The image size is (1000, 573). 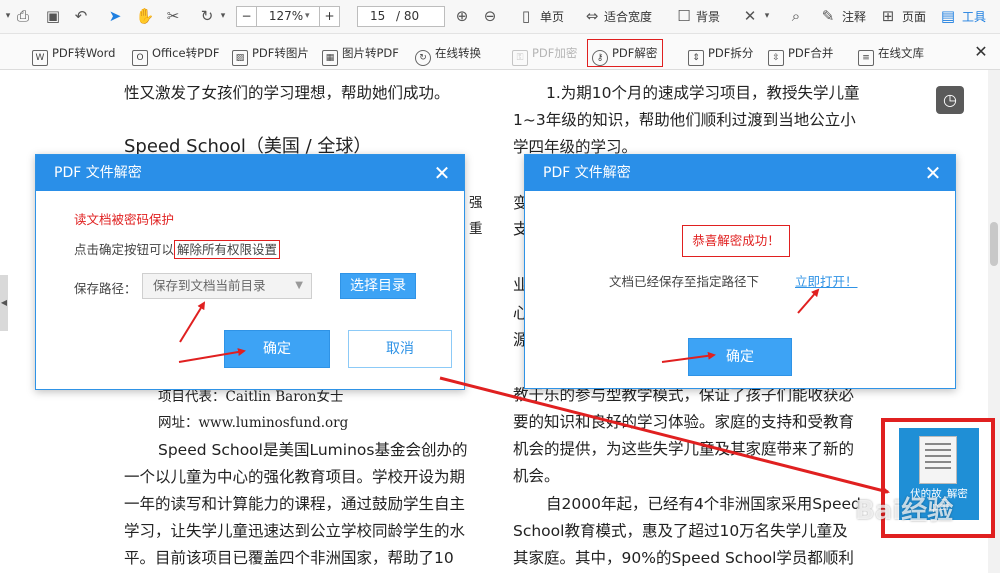 What do you see at coordinates (295, 531) in the screenshot?
I see `doc-left-para-4: 学习，让失学儿童迅速达到公立学校同龄学生的水` at bounding box center [295, 531].